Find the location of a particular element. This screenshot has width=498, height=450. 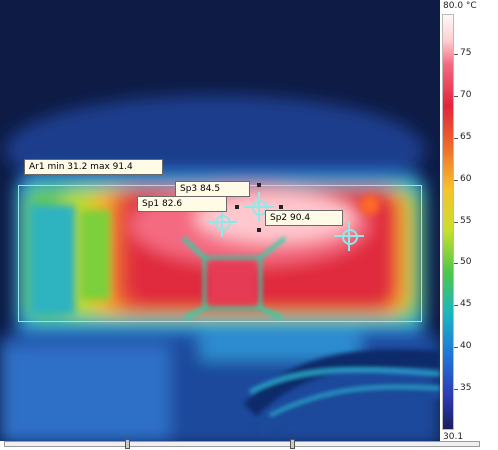

spot-label-sp2: Sp2 90.4 is located at coordinates (304, 218).